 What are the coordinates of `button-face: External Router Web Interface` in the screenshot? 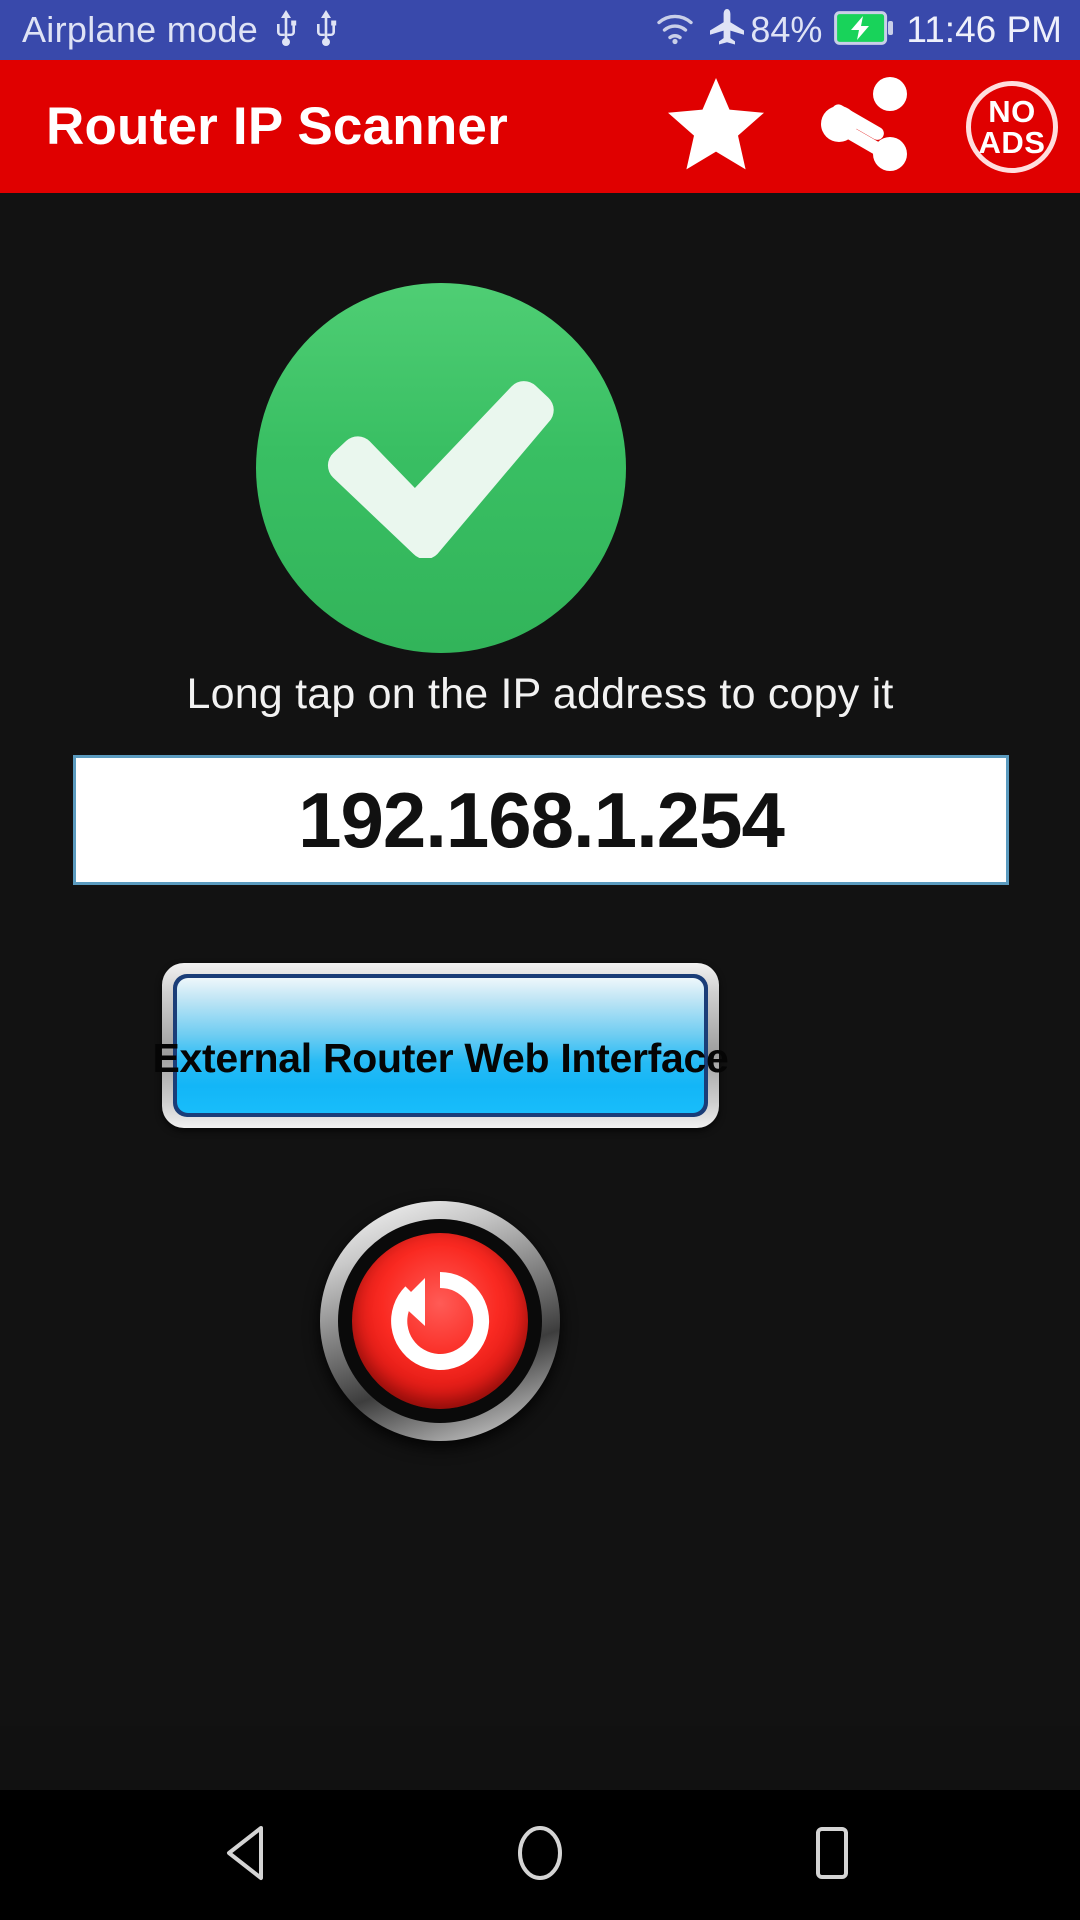 It's located at (440, 1045).